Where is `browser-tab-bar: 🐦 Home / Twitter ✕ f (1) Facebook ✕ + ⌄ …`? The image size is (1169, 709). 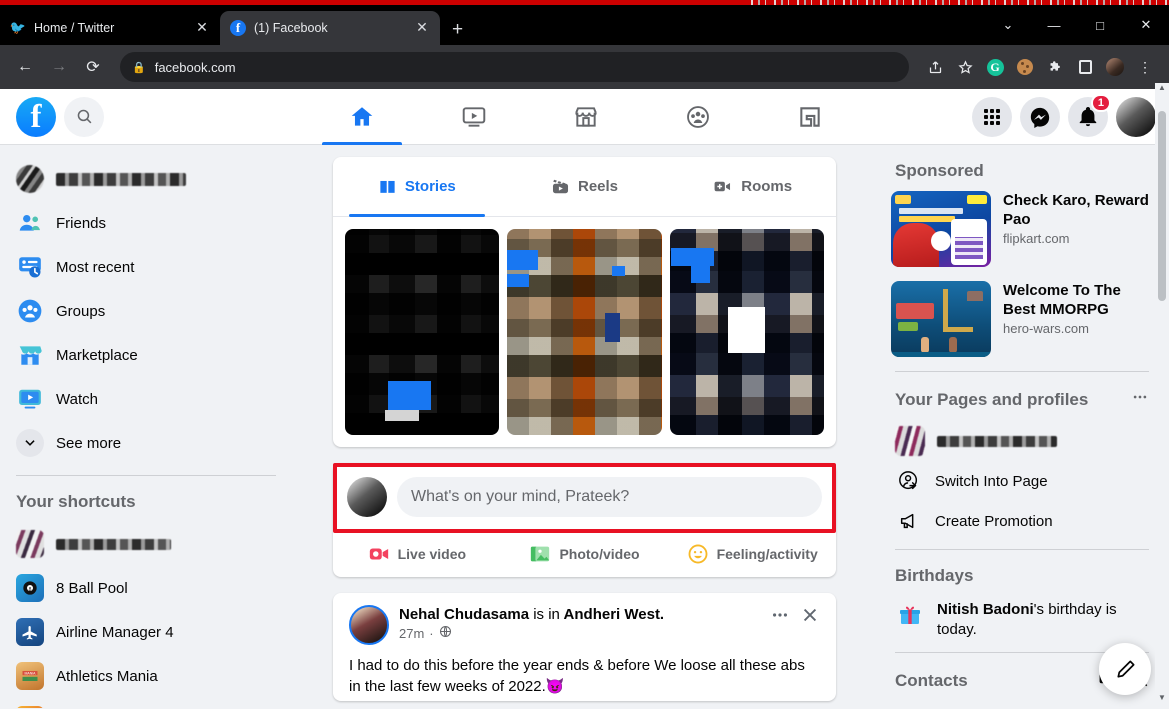
browser-tab-bar: 🐦 Home / Twitter ✕ f (1) Facebook ✕ + ⌄ … is located at coordinates (584, 25).